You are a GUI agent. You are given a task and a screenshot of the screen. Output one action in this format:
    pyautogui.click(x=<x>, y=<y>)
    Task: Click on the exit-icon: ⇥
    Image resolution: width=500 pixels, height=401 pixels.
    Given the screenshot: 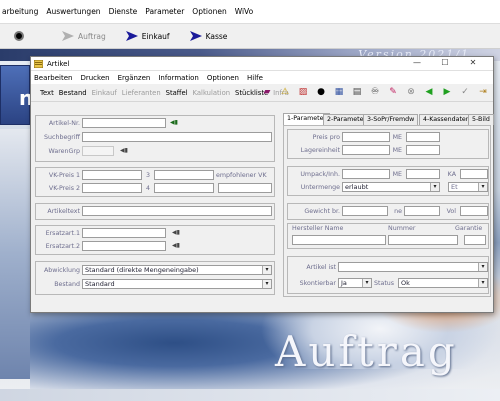 What is the action you would take?
    pyautogui.click(x=483, y=92)
    